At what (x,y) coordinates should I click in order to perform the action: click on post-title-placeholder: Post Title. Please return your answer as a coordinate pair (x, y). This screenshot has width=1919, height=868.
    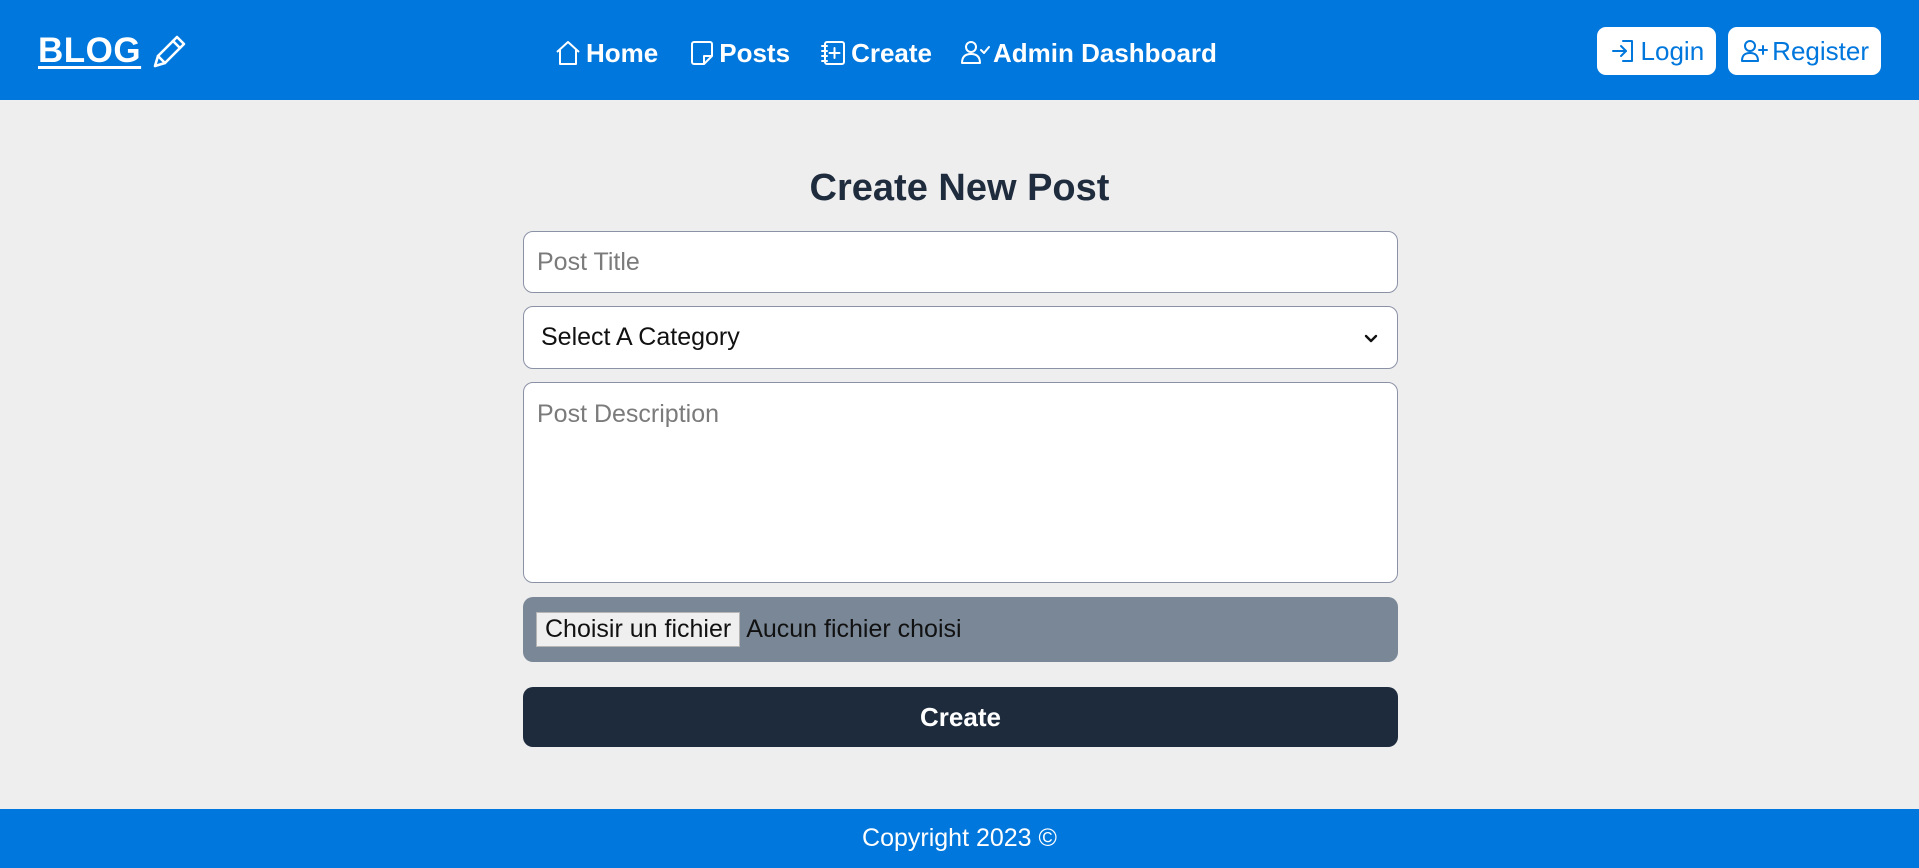
    Looking at the image, I should click on (588, 261).